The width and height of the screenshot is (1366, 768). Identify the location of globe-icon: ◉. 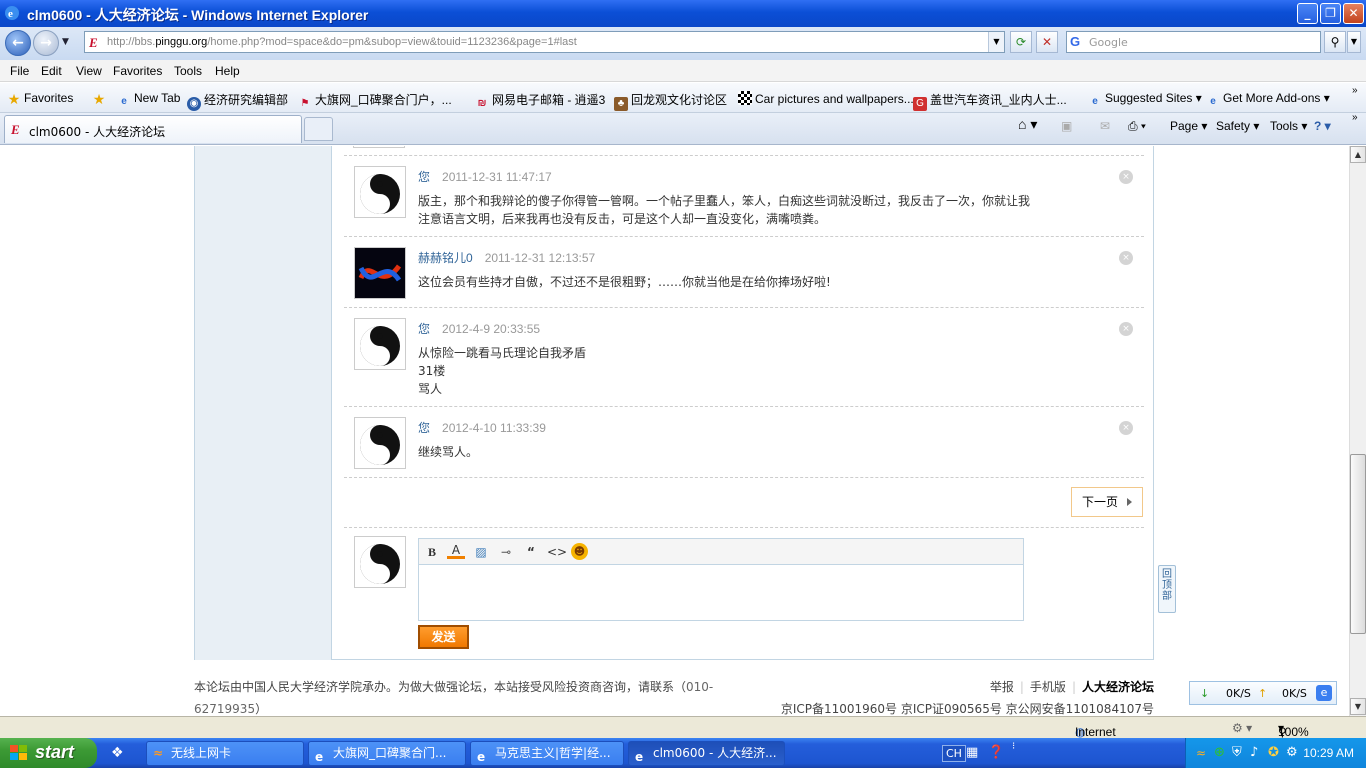
(194, 104).